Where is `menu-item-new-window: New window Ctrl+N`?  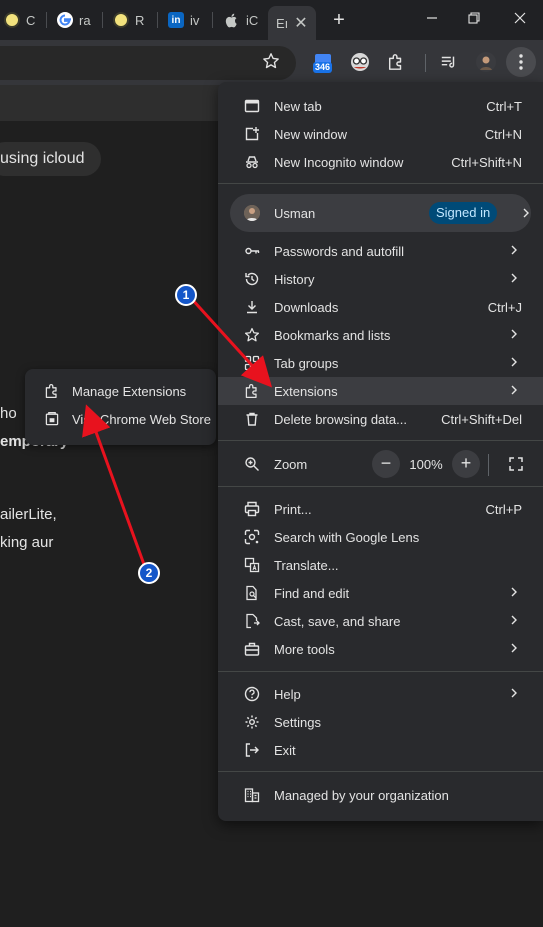
menu-item-new-window: New window Ctrl+N is located at coordinates (380, 134).